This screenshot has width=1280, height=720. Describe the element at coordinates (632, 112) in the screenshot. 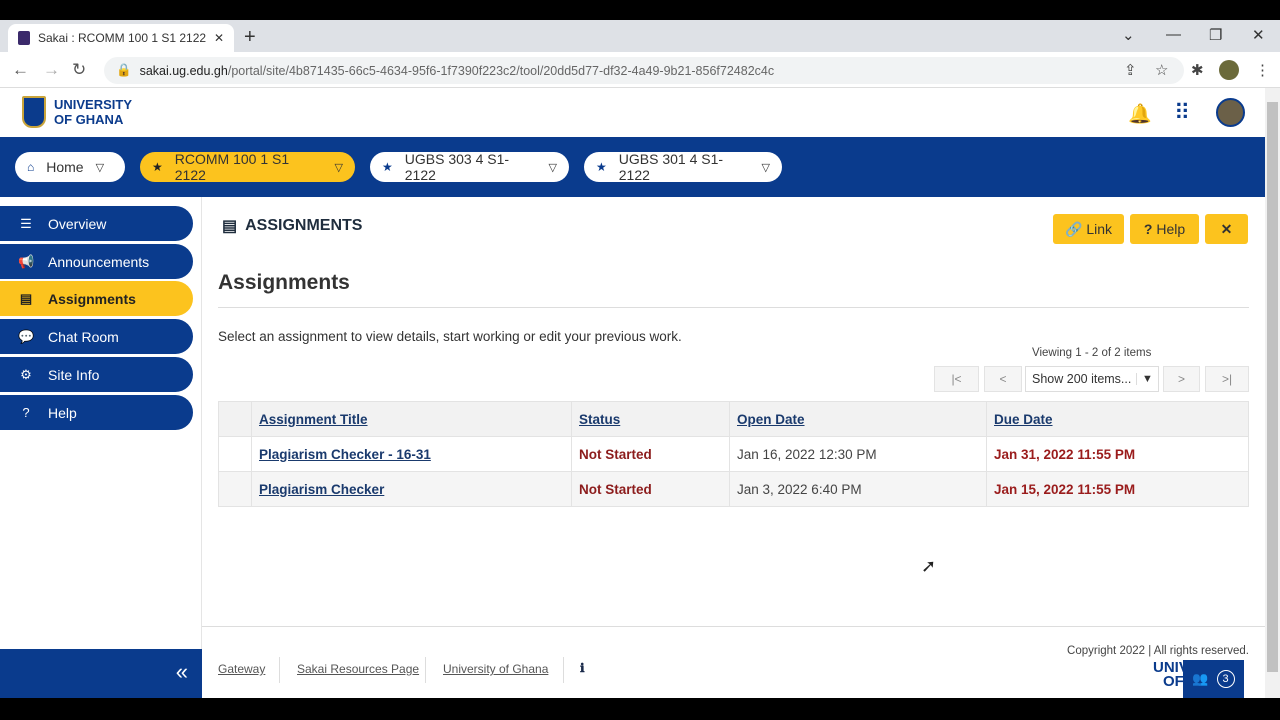

I see `site-header: UNIVERSITY OF GHANA` at that location.